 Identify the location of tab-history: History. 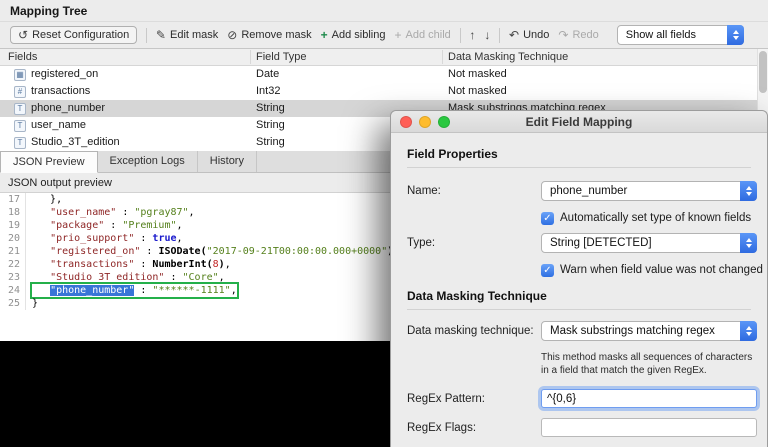
(227, 161).